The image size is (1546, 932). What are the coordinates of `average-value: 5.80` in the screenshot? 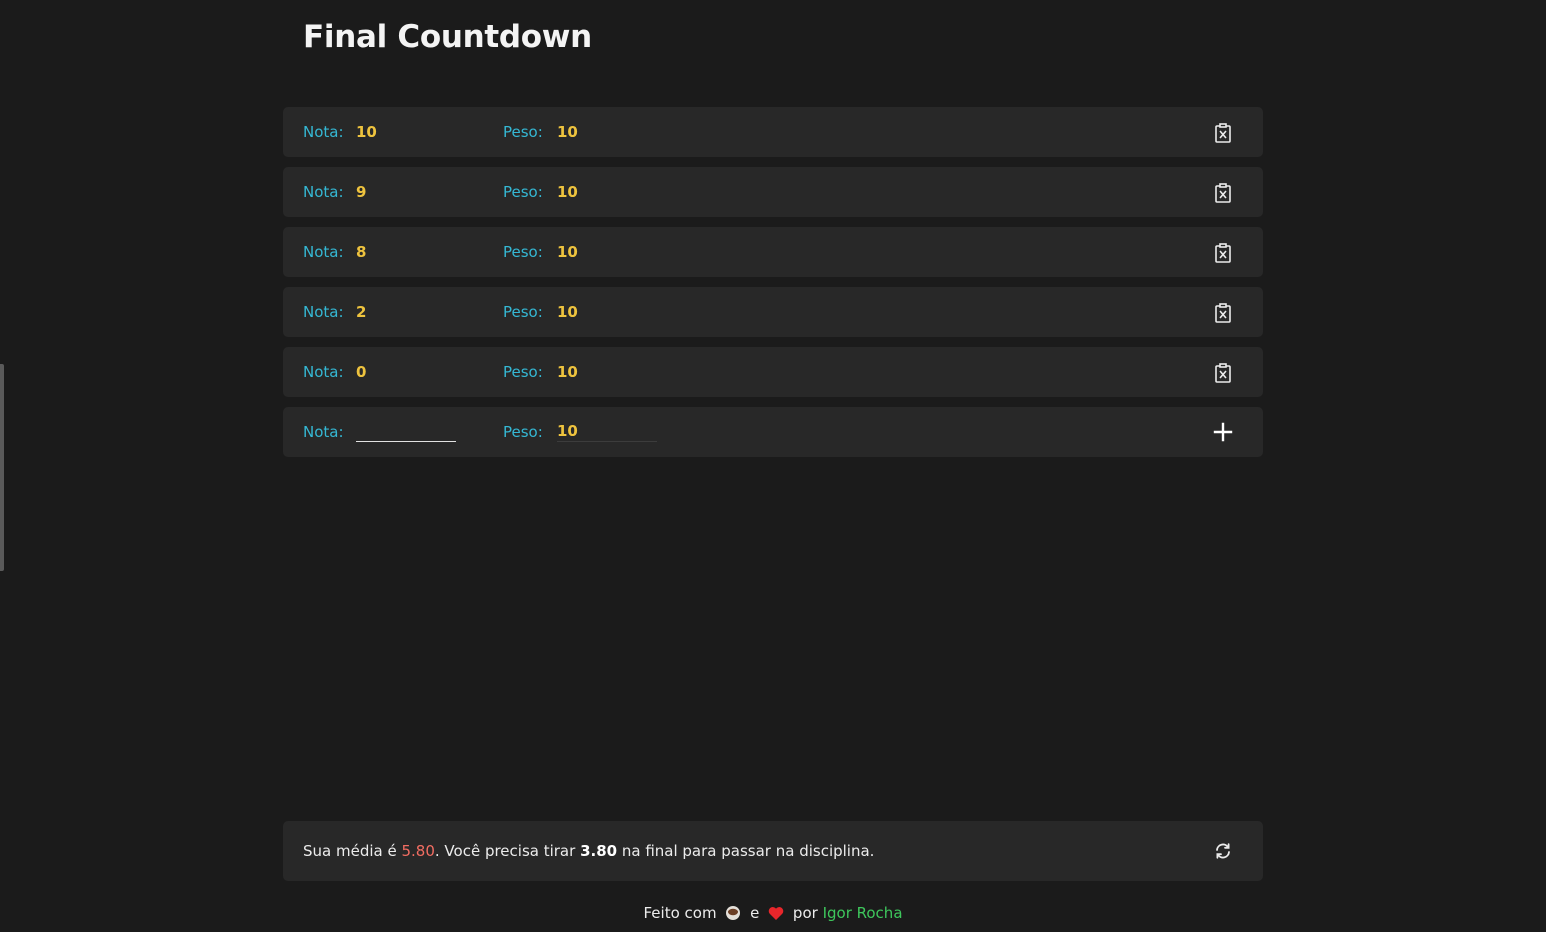 It's located at (418, 851).